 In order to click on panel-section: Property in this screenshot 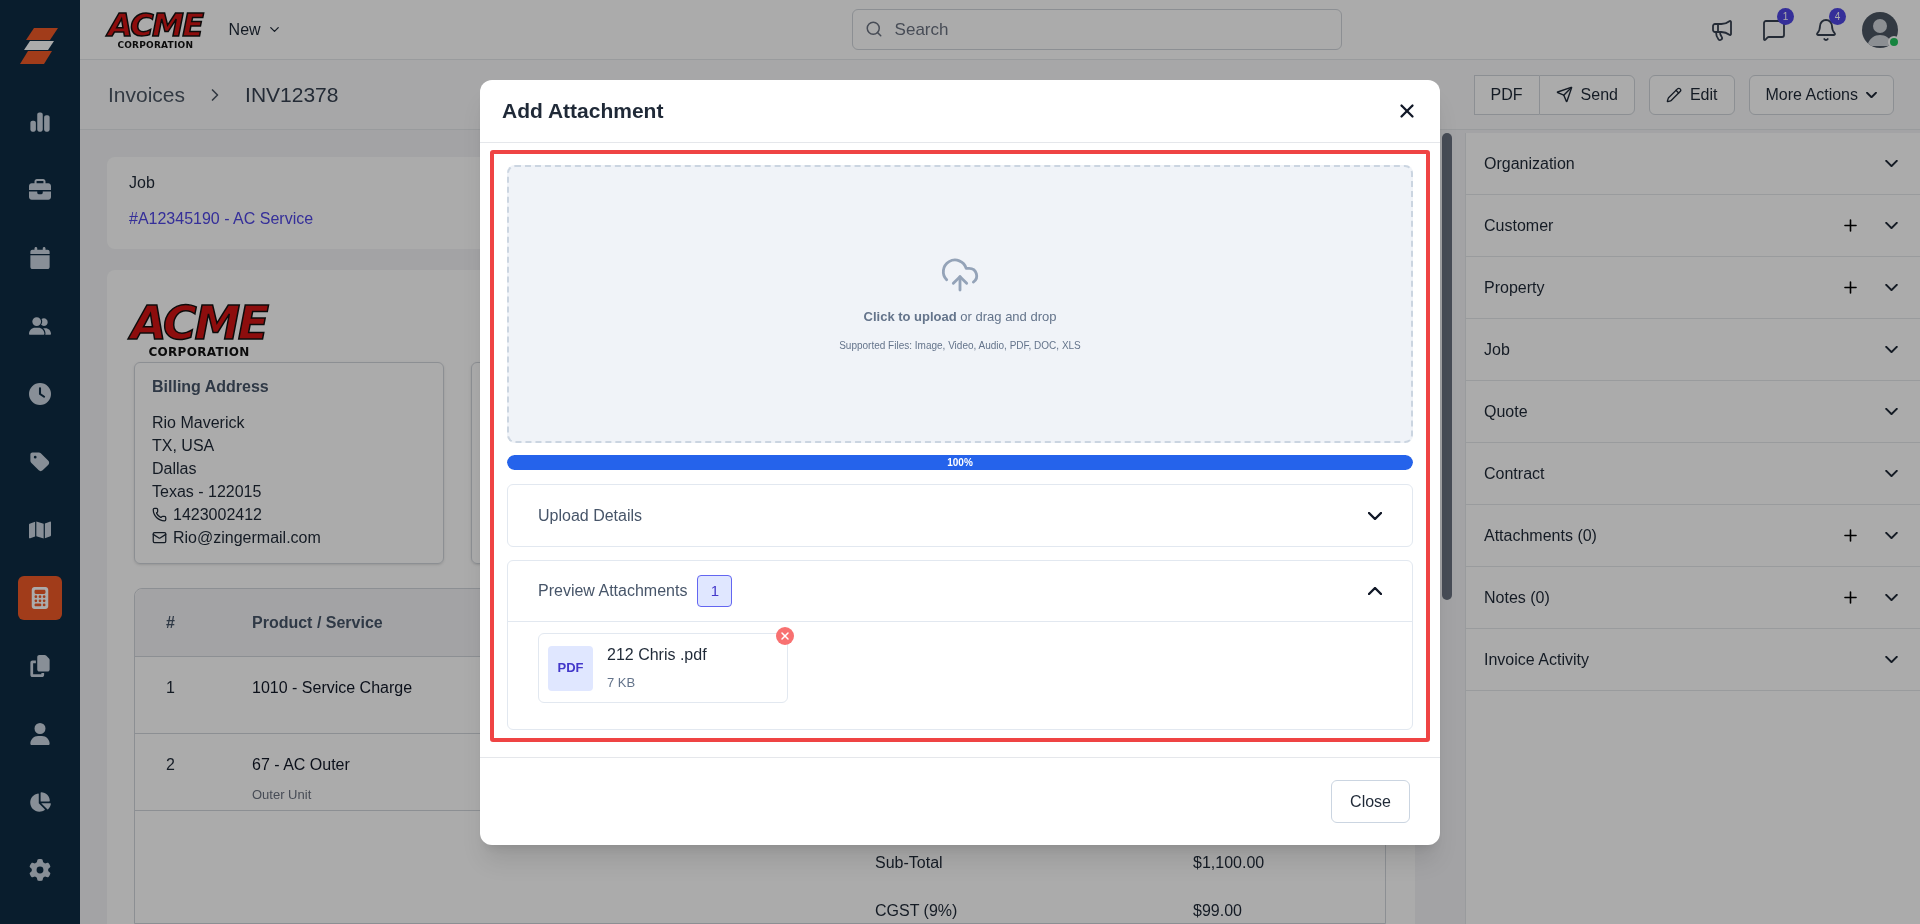, I will do `click(1693, 288)`.